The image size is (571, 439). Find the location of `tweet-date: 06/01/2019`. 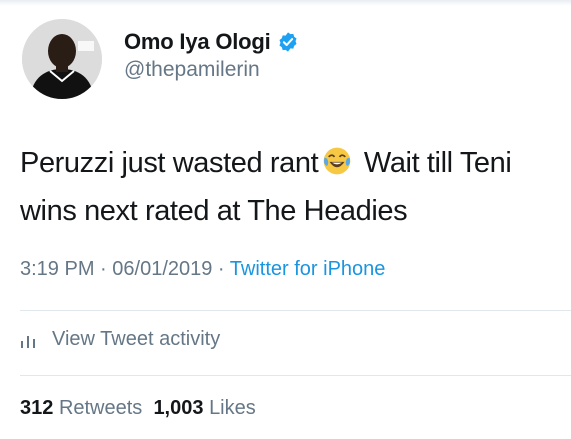

tweet-date: 06/01/2019 is located at coordinates (162, 269).